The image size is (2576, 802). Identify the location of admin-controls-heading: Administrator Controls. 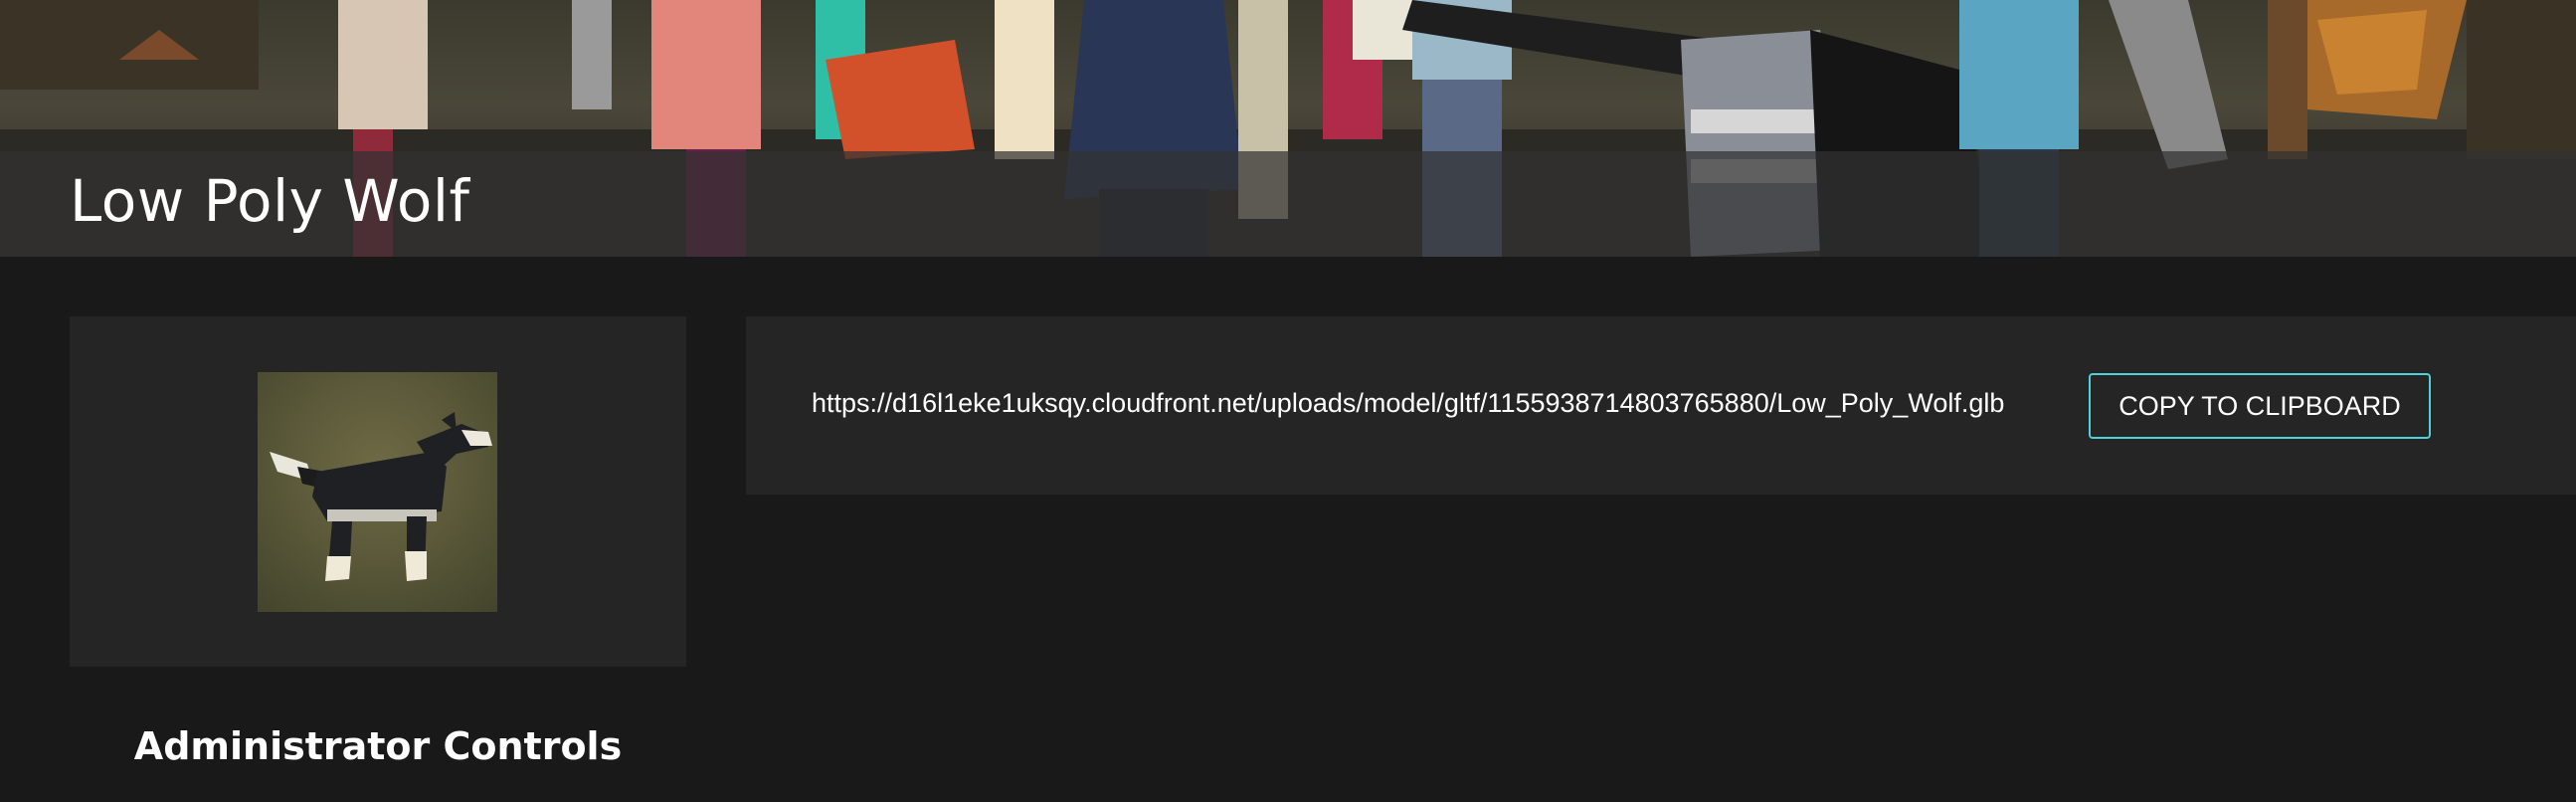
(378, 746).